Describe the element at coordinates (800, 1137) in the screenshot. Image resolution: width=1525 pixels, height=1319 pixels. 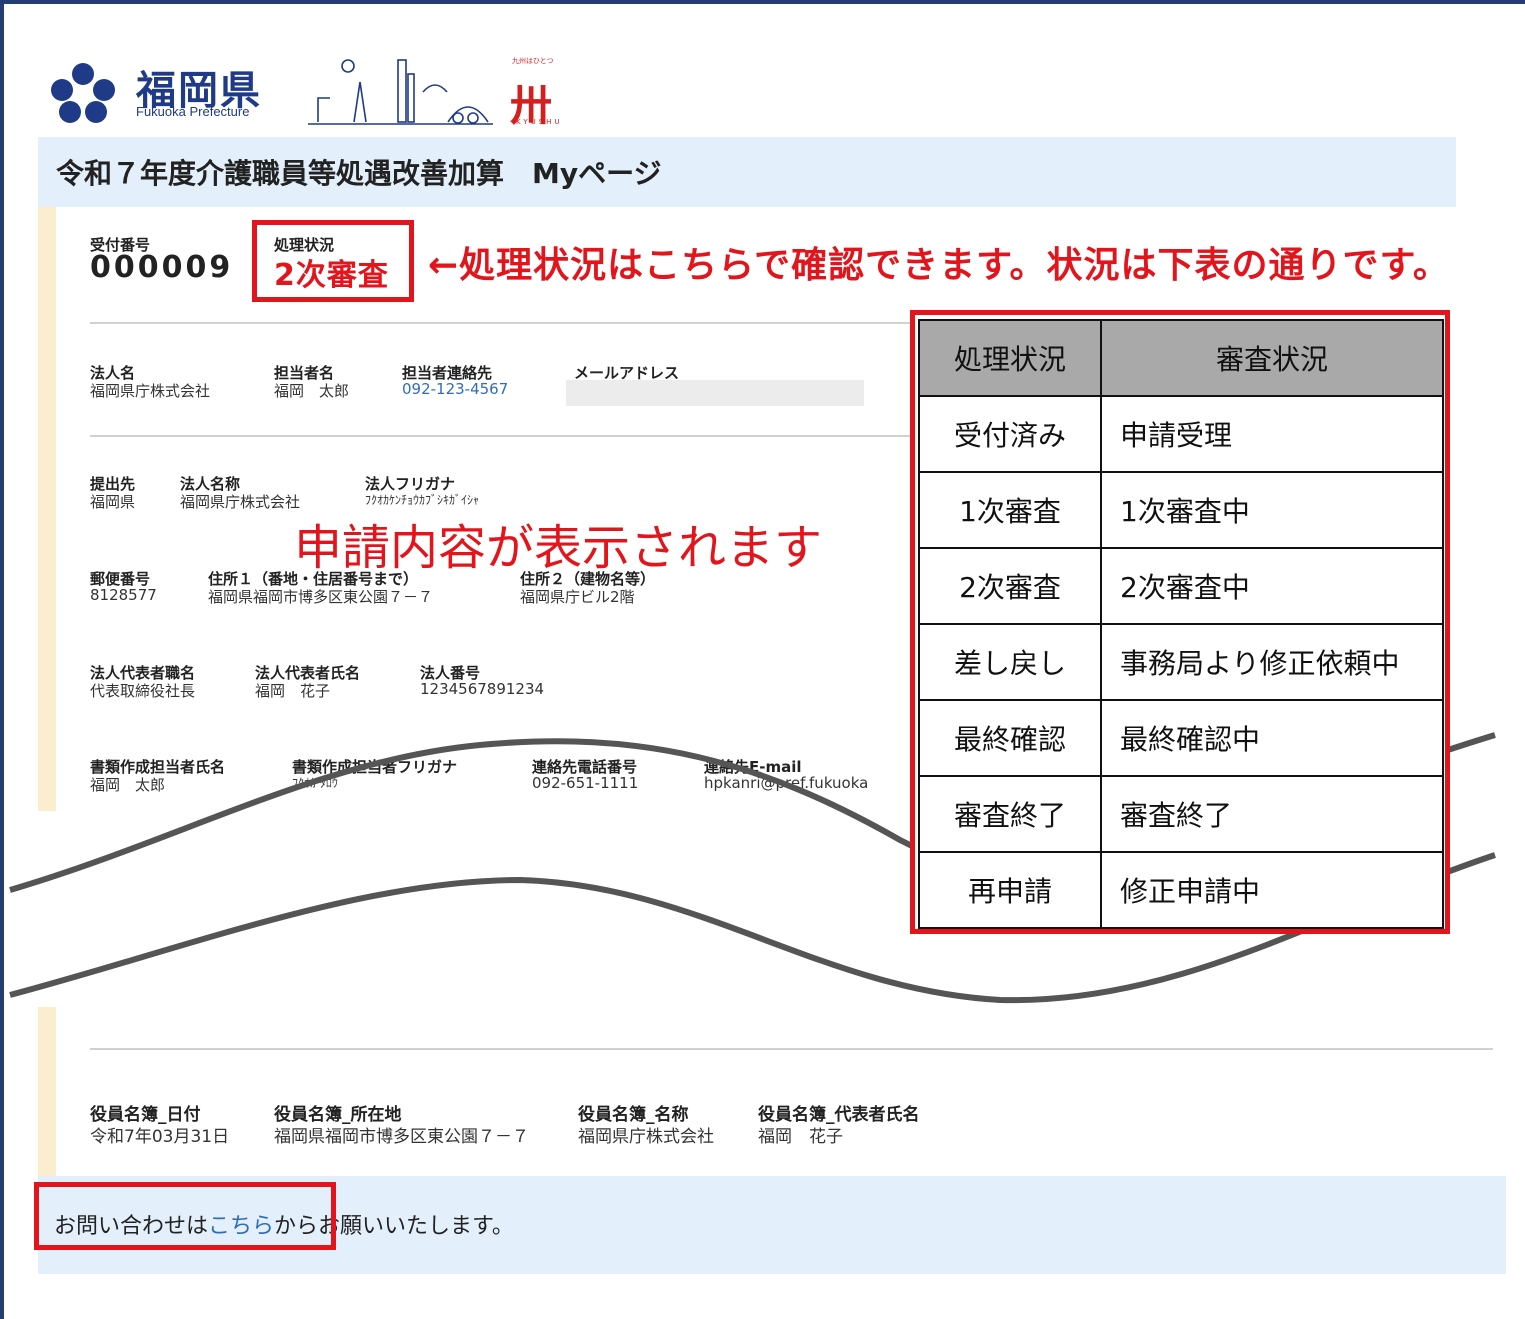
I see `officer-rep-value: 福岡 花子` at that location.